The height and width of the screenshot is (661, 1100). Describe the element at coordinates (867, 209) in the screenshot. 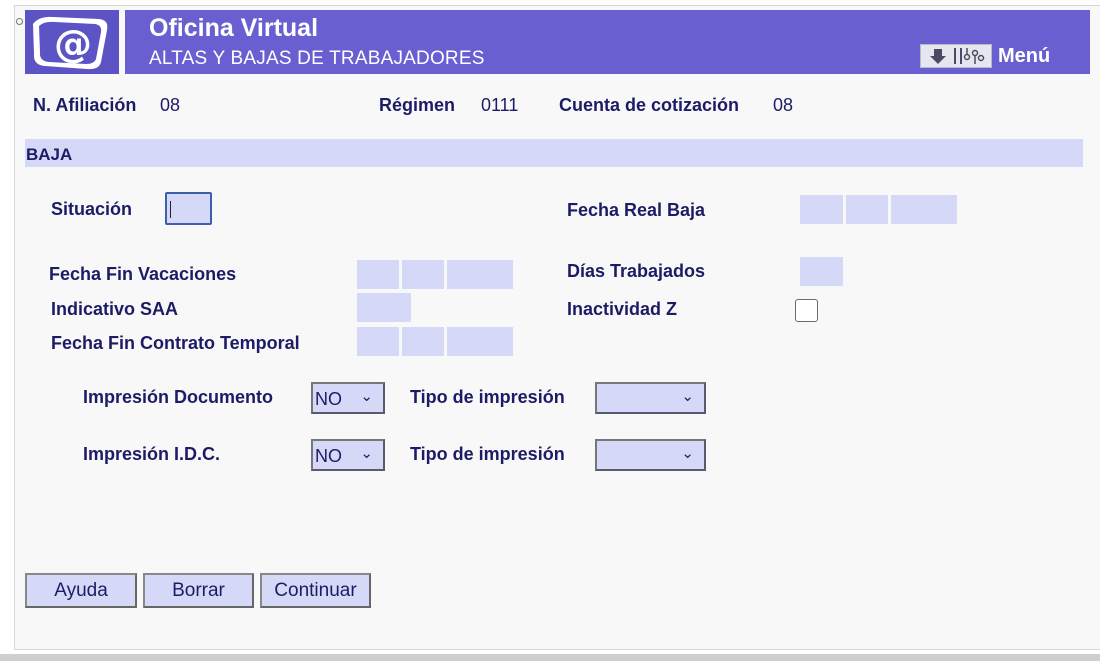

I see `fecha-real-baja-month-input` at that location.